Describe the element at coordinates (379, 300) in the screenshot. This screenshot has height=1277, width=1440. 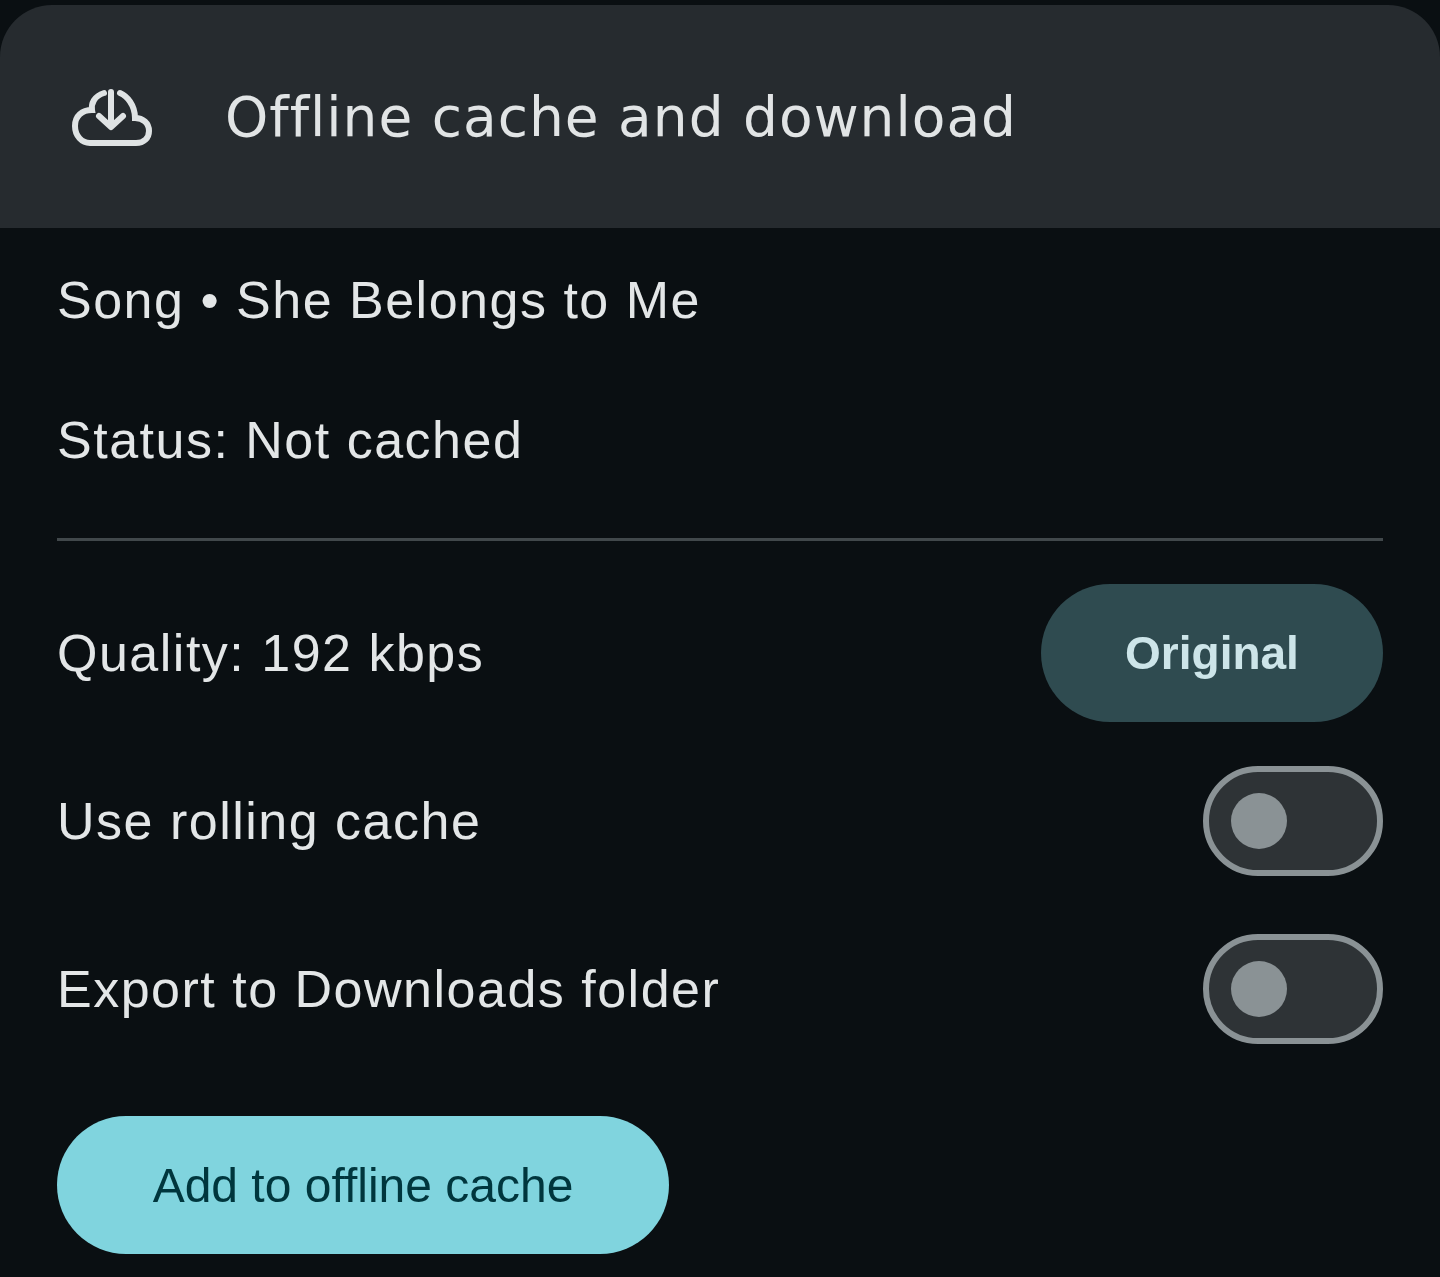
I see `song-title: Song • She Belongs to Me` at that location.